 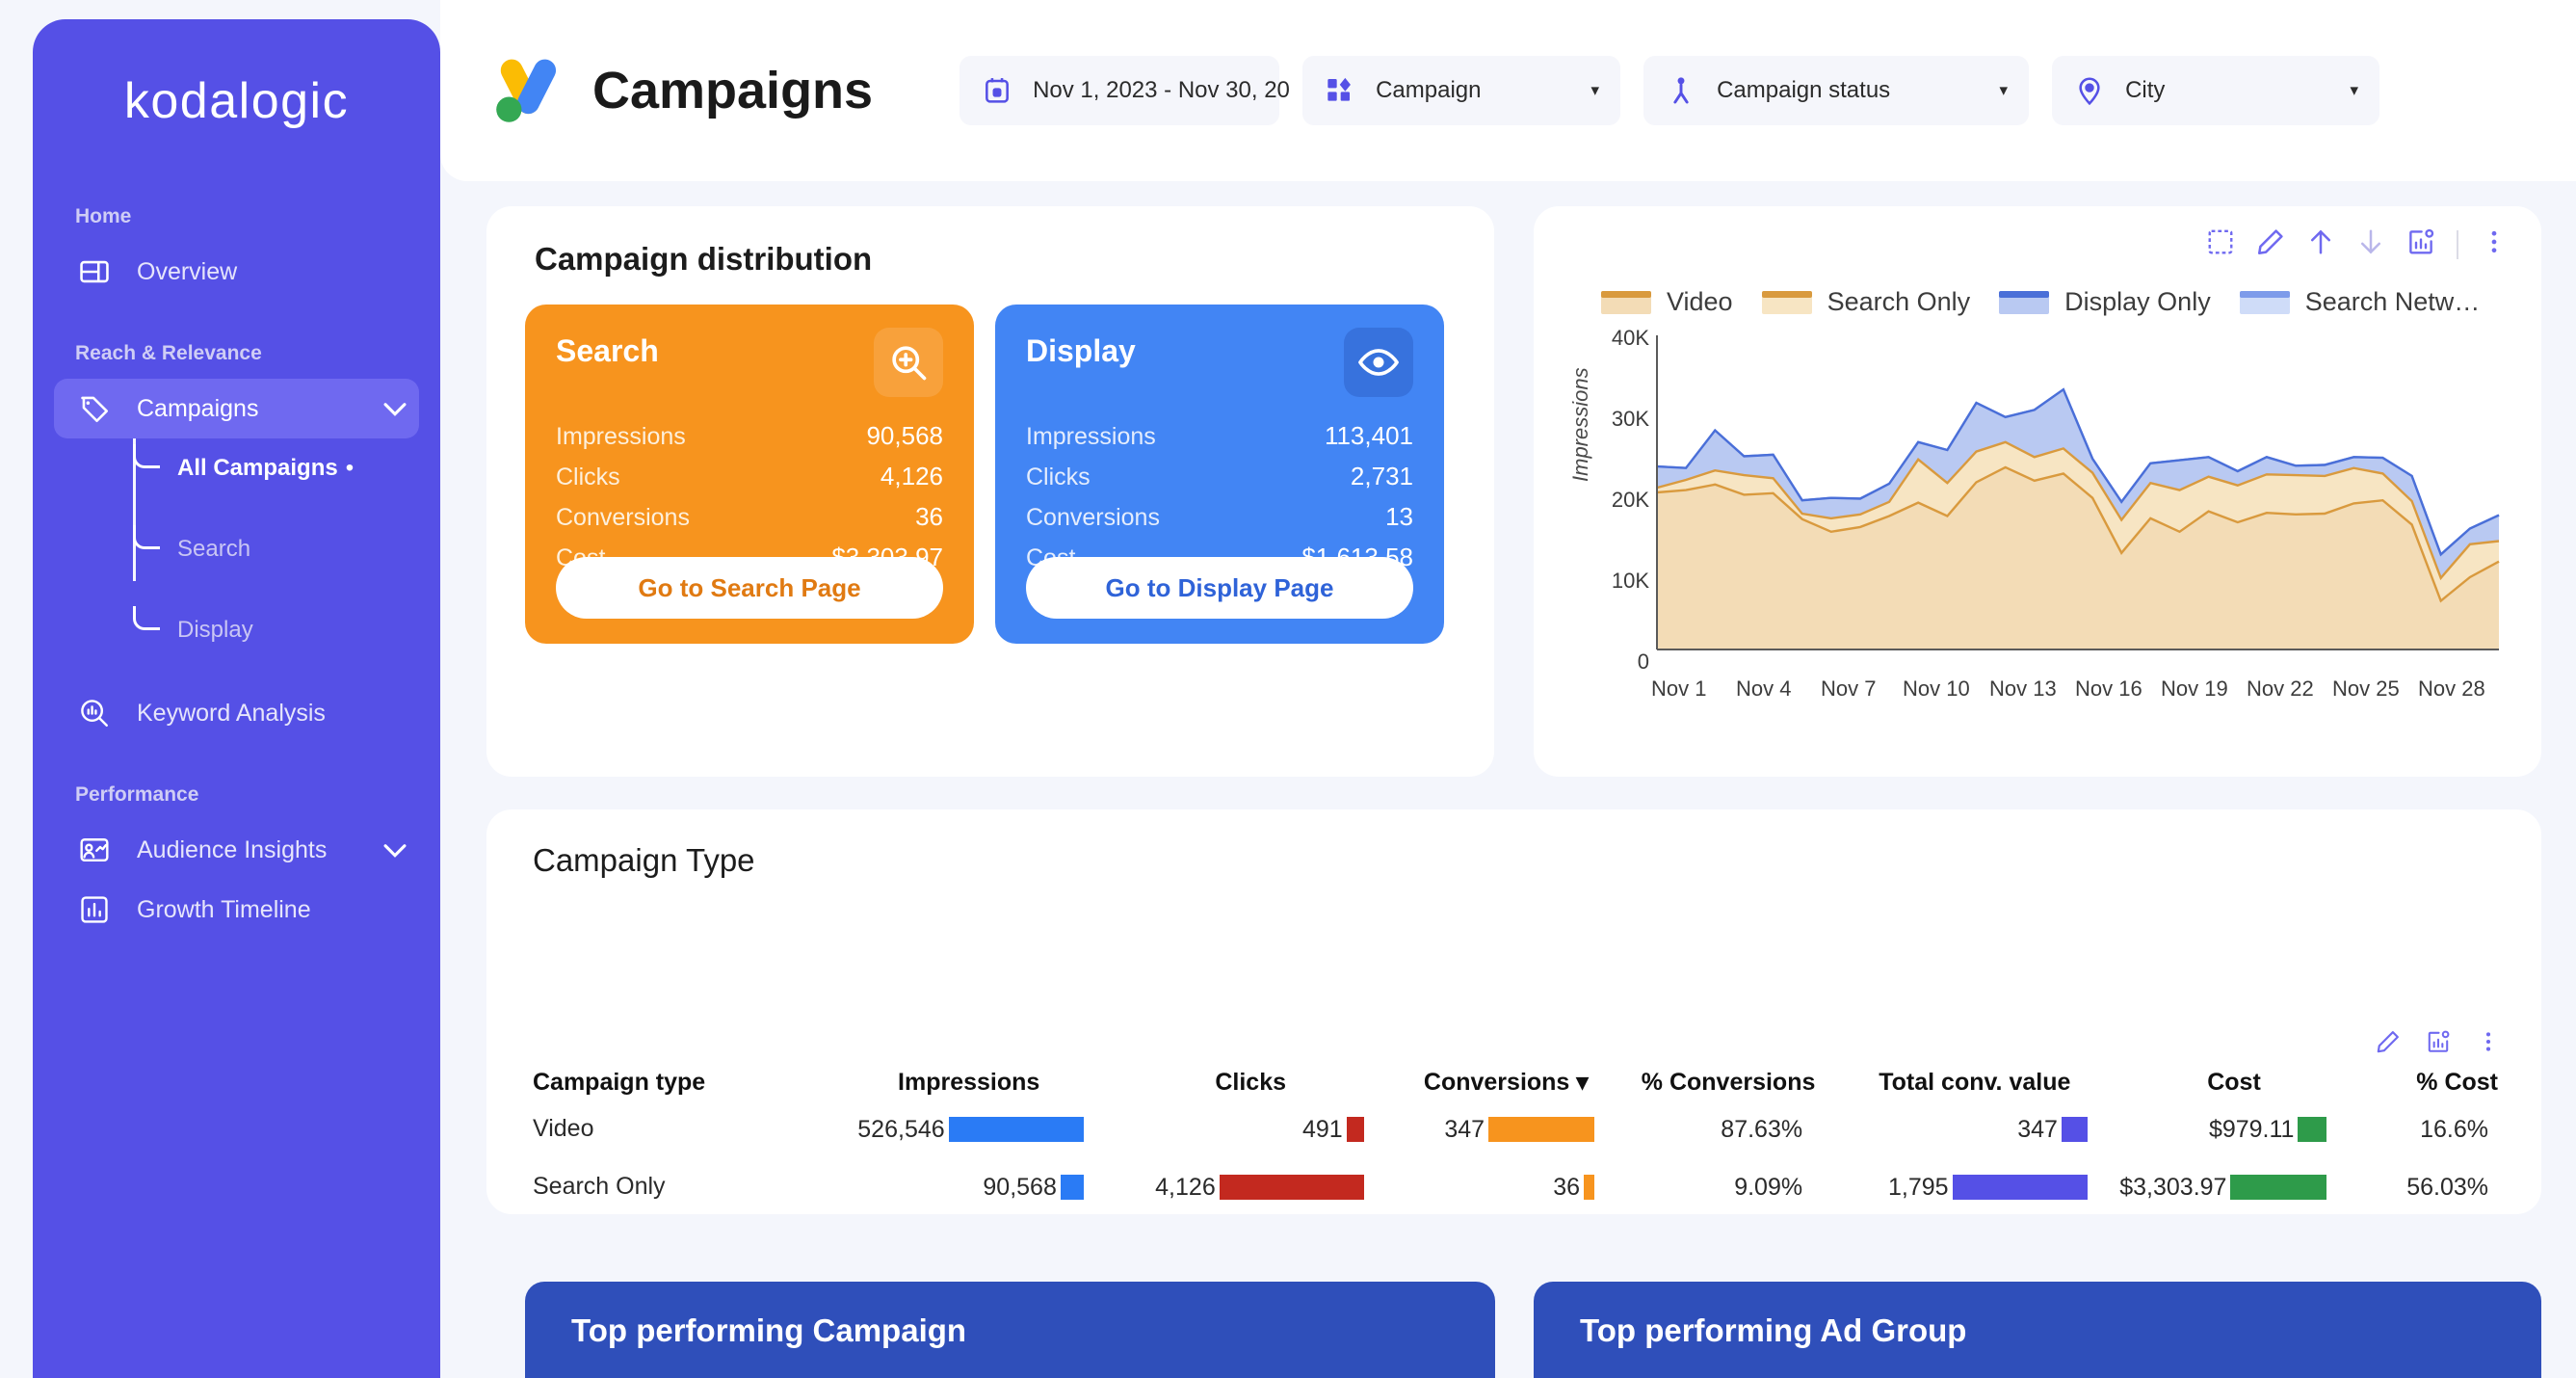 What do you see at coordinates (1630, 419) in the screenshot?
I see `y-tick-30k: 30K` at bounding box center [1630, 419].